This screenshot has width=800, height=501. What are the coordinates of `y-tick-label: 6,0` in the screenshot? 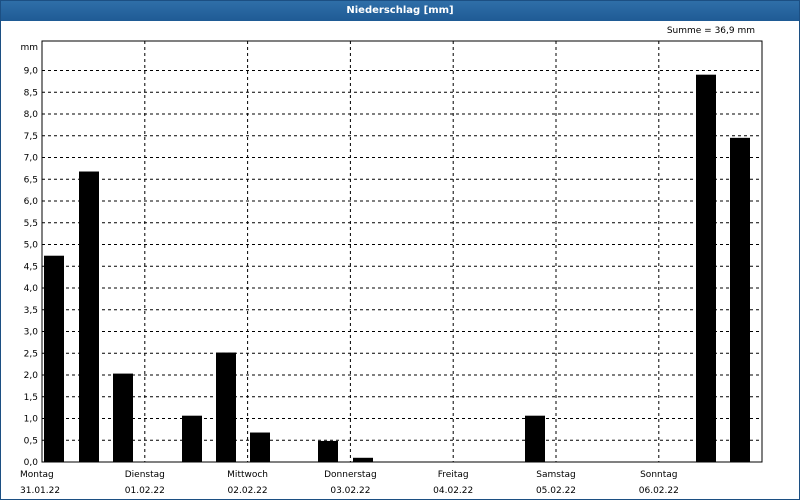 It's located at (31, 202).